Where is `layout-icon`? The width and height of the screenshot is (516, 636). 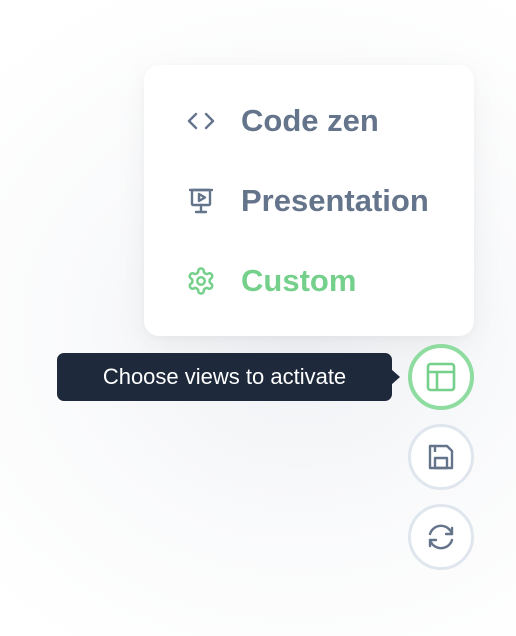
layout-icon is located at coordinates (441, 377).